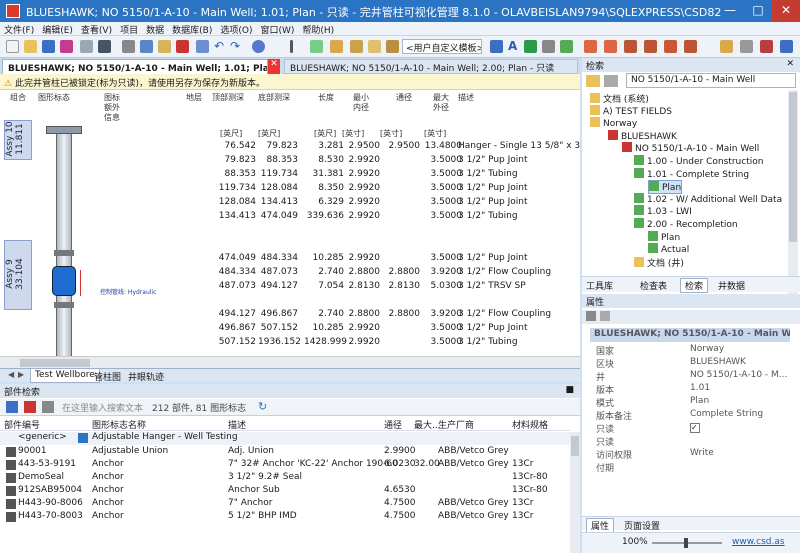  What do you see at coordinates (374, 46) in the screenshot?
I see `tool-icon` at bounding box center [374, 46].